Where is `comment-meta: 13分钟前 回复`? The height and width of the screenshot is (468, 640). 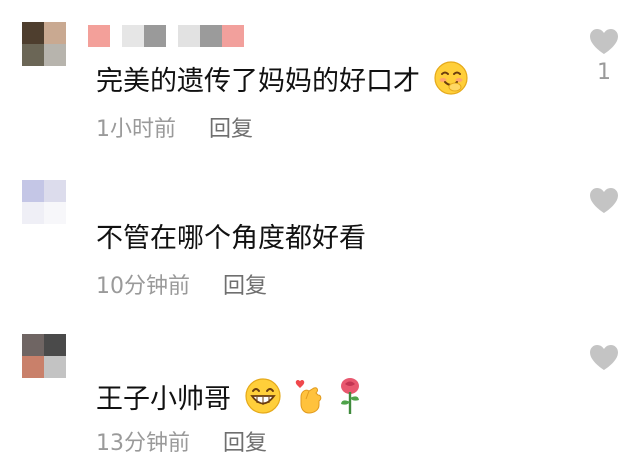
comment-meta: 13分钟前 回复 is located at coordinates (181, 444).